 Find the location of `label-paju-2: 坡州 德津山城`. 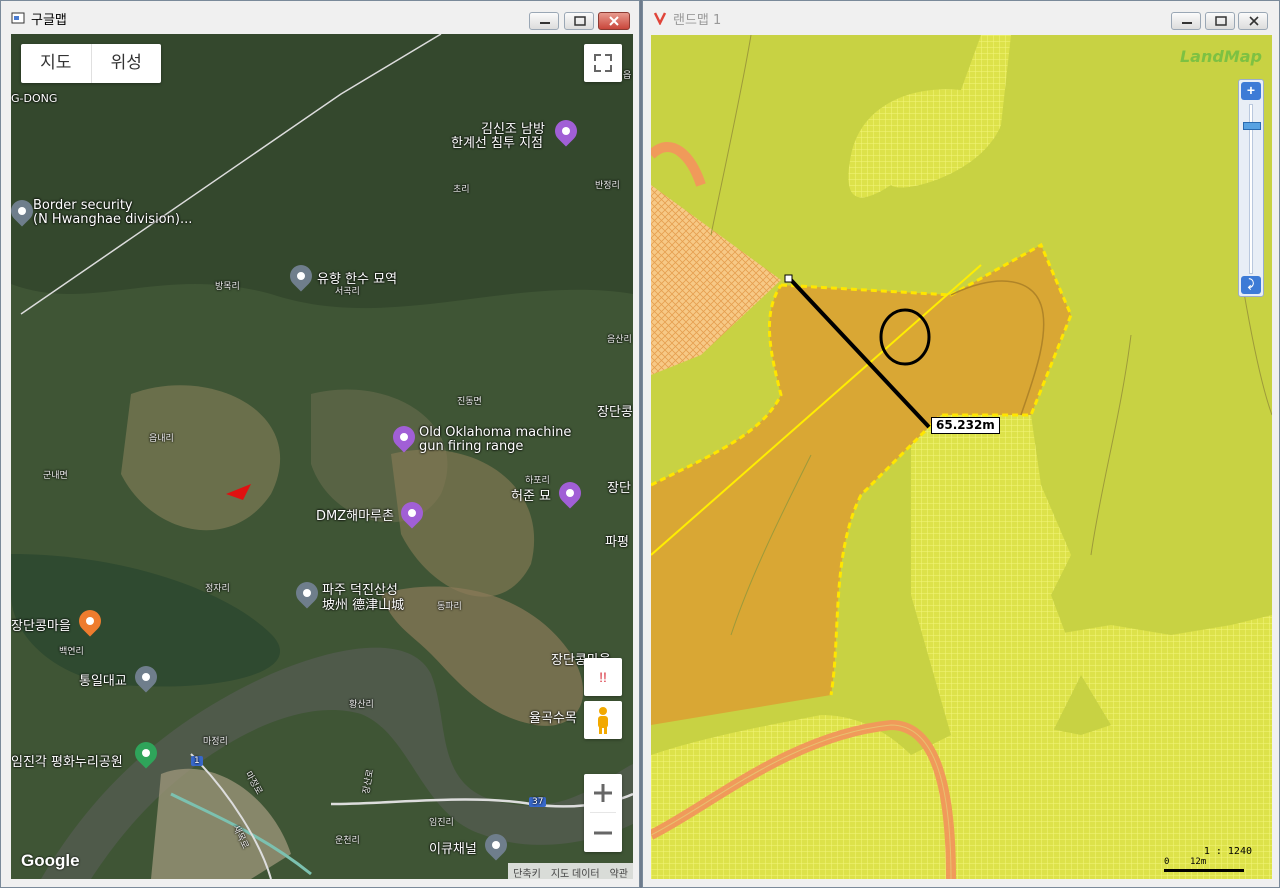

label-paju-2: 坡州 德津山城 is located at coordinates (363, 605).